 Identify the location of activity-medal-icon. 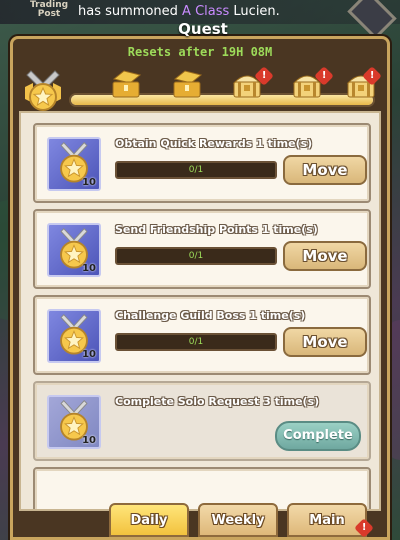
(43, 90).